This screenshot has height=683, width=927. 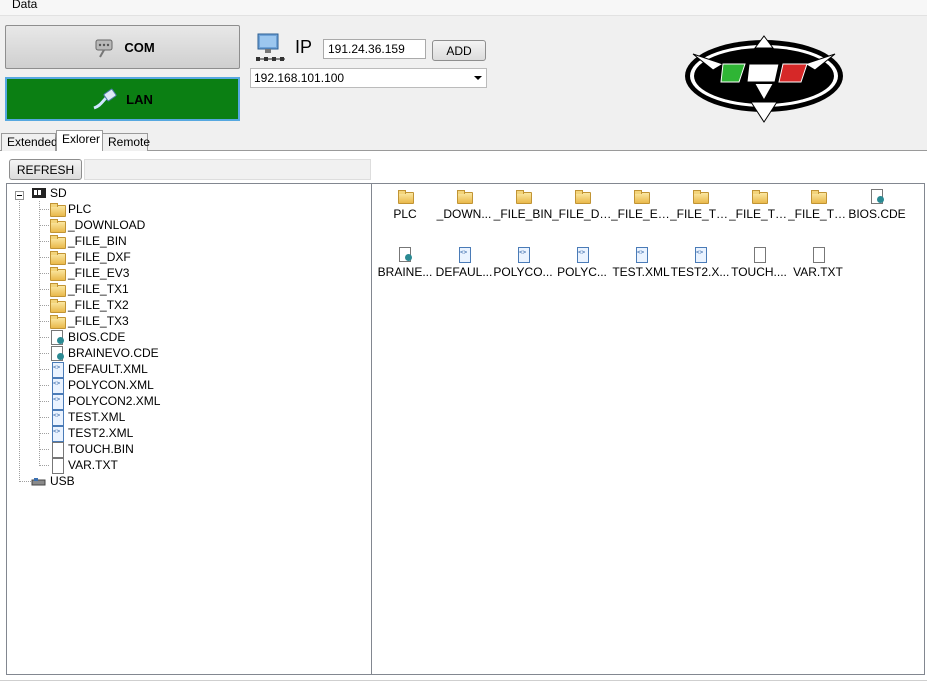 I want to click on tab-extended: Extended, so click(x=29, y=142).